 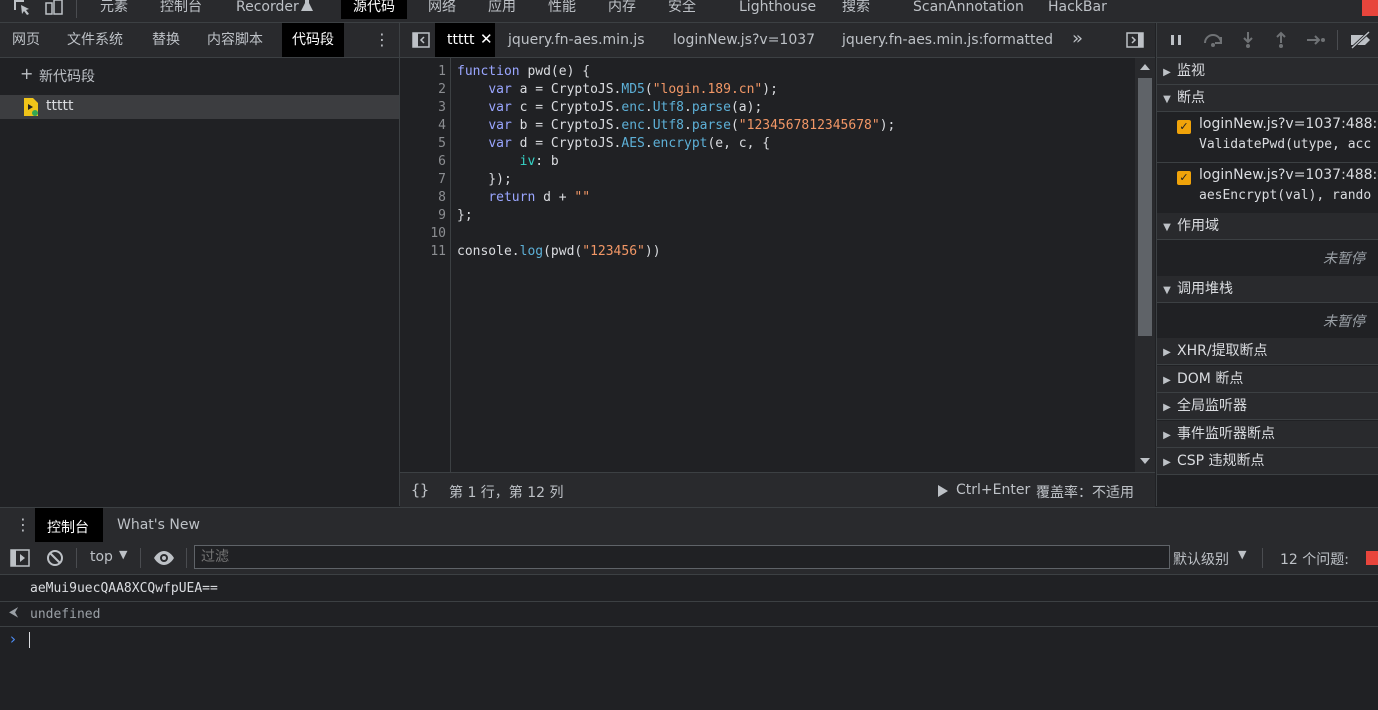 I want to click on close-tab-icon: ✕, so click(x=486, y=39).